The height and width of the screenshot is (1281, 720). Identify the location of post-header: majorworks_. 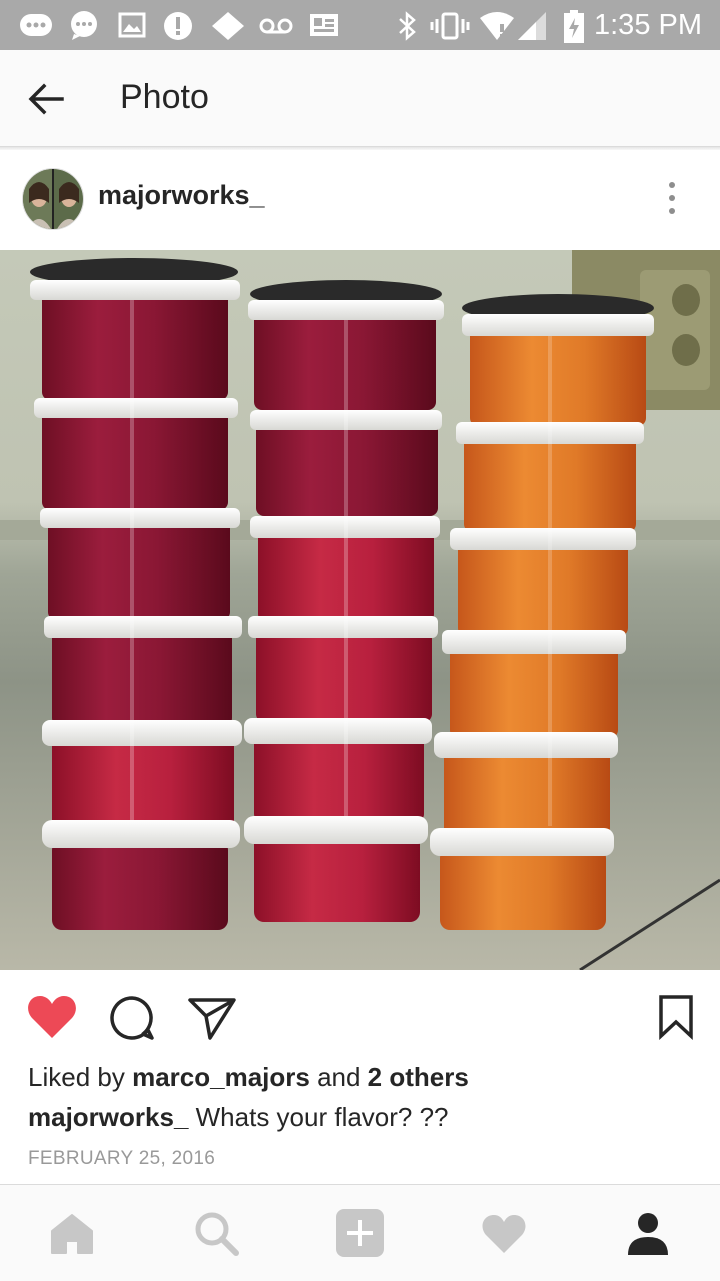
(360, 200).